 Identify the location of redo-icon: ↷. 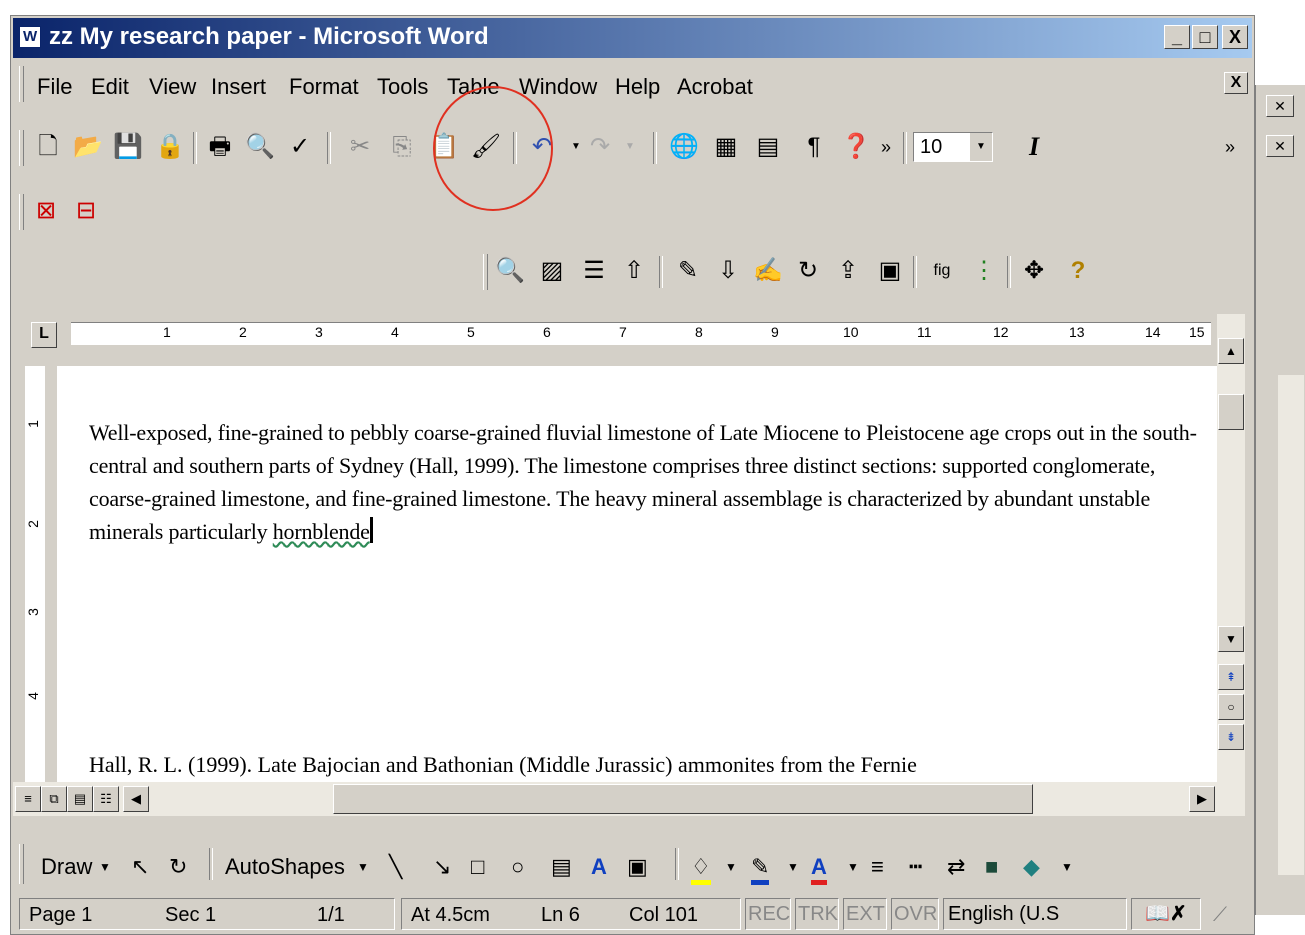
(600, 147).